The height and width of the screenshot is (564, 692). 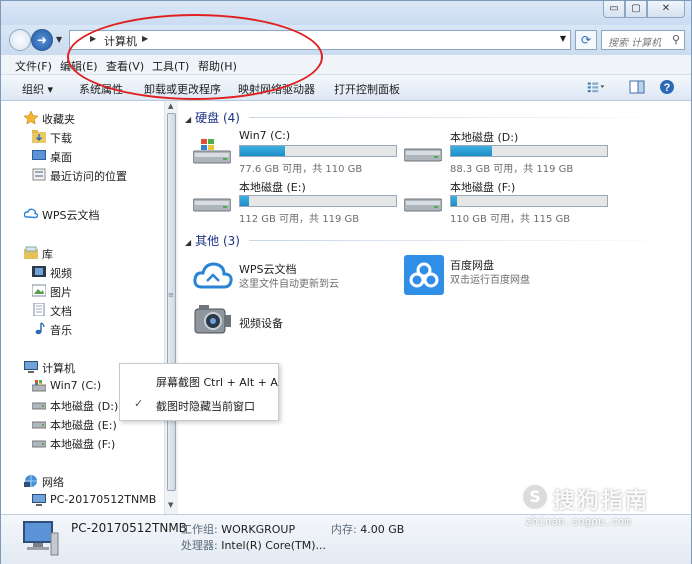 I want to click on library-icon, so click(x=31, y=252).